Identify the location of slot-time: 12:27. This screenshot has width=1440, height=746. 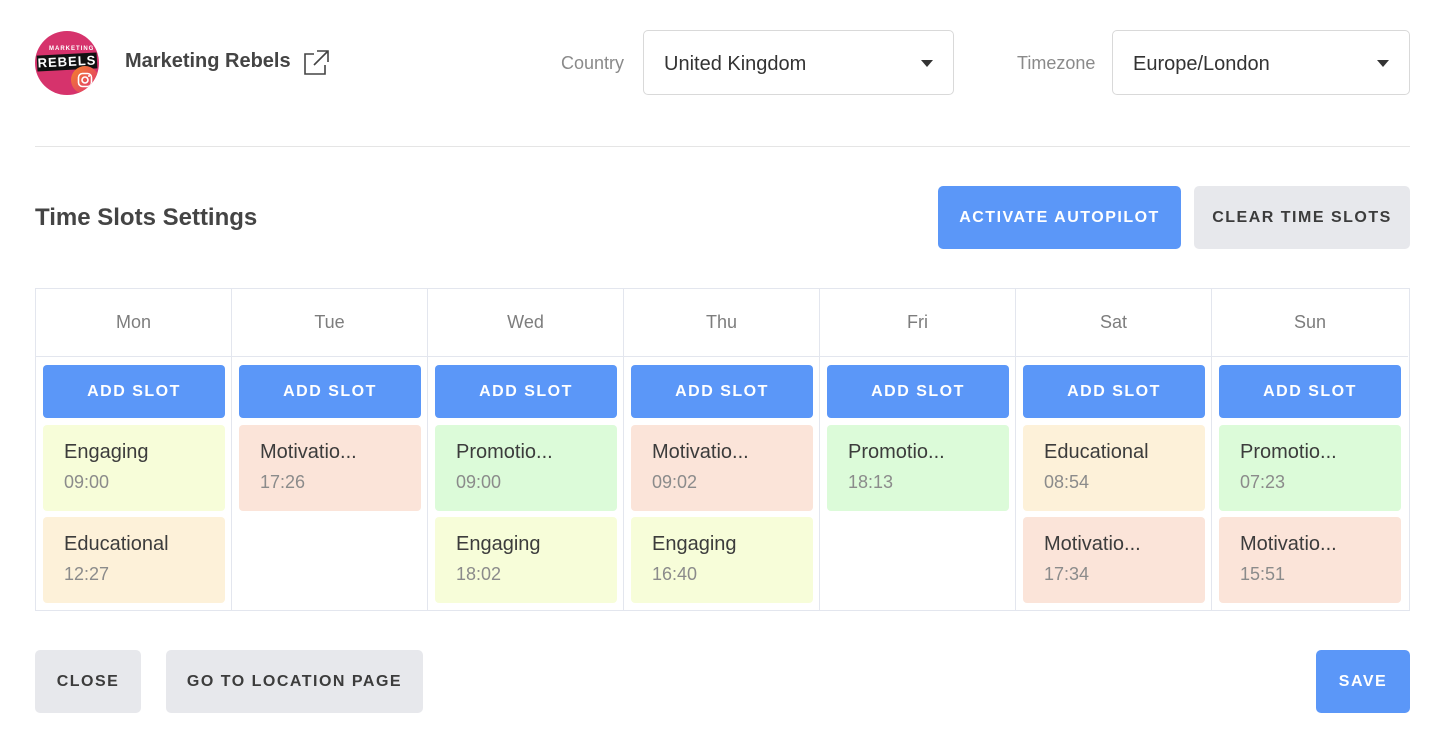
(87, 574).